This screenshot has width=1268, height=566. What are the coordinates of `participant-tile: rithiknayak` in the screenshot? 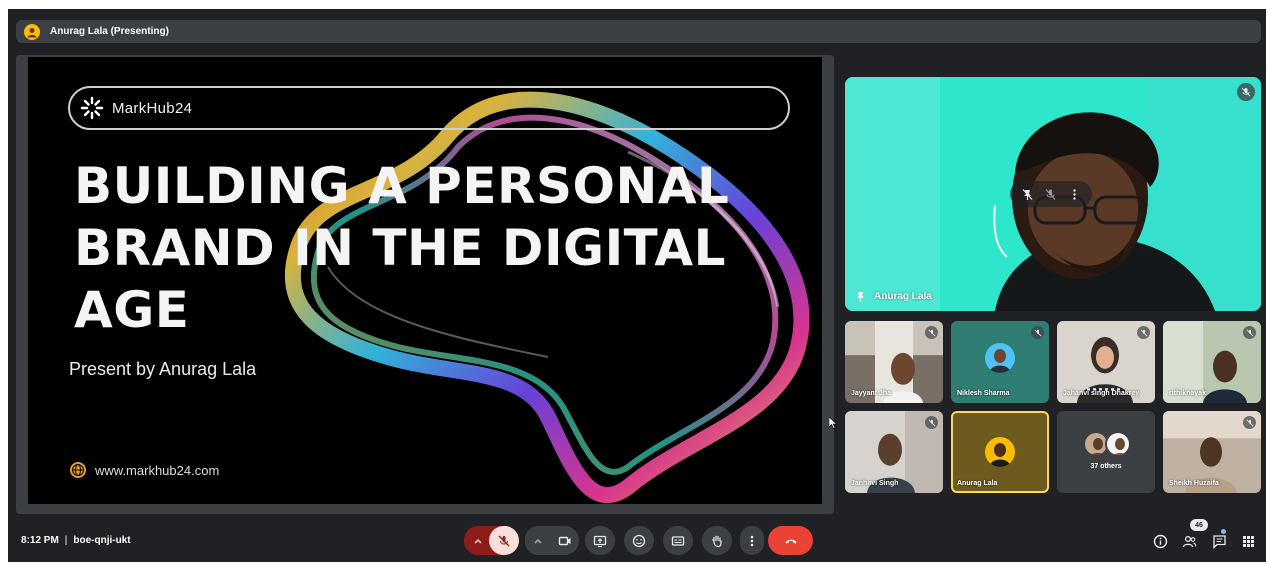 It's located at (1212, 362).